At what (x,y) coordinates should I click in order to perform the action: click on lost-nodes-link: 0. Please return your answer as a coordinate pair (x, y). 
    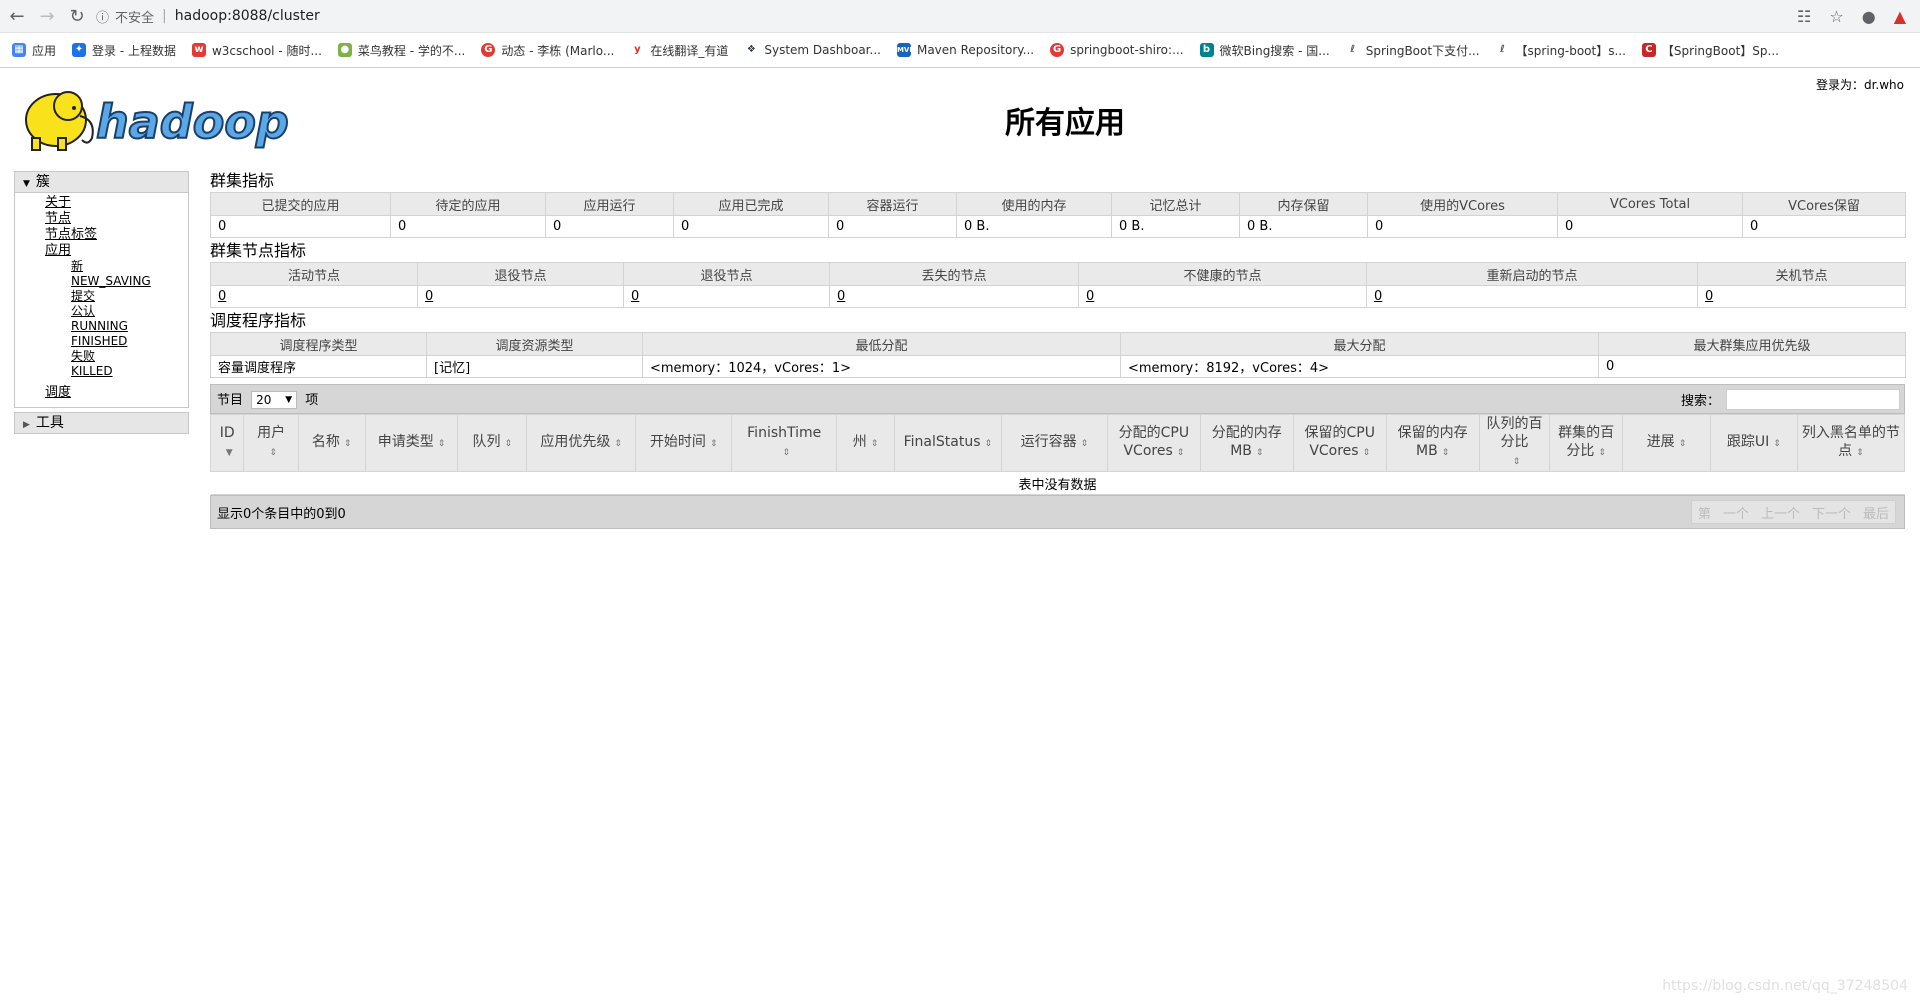
    Looking at the image, I should click on (841, 296).